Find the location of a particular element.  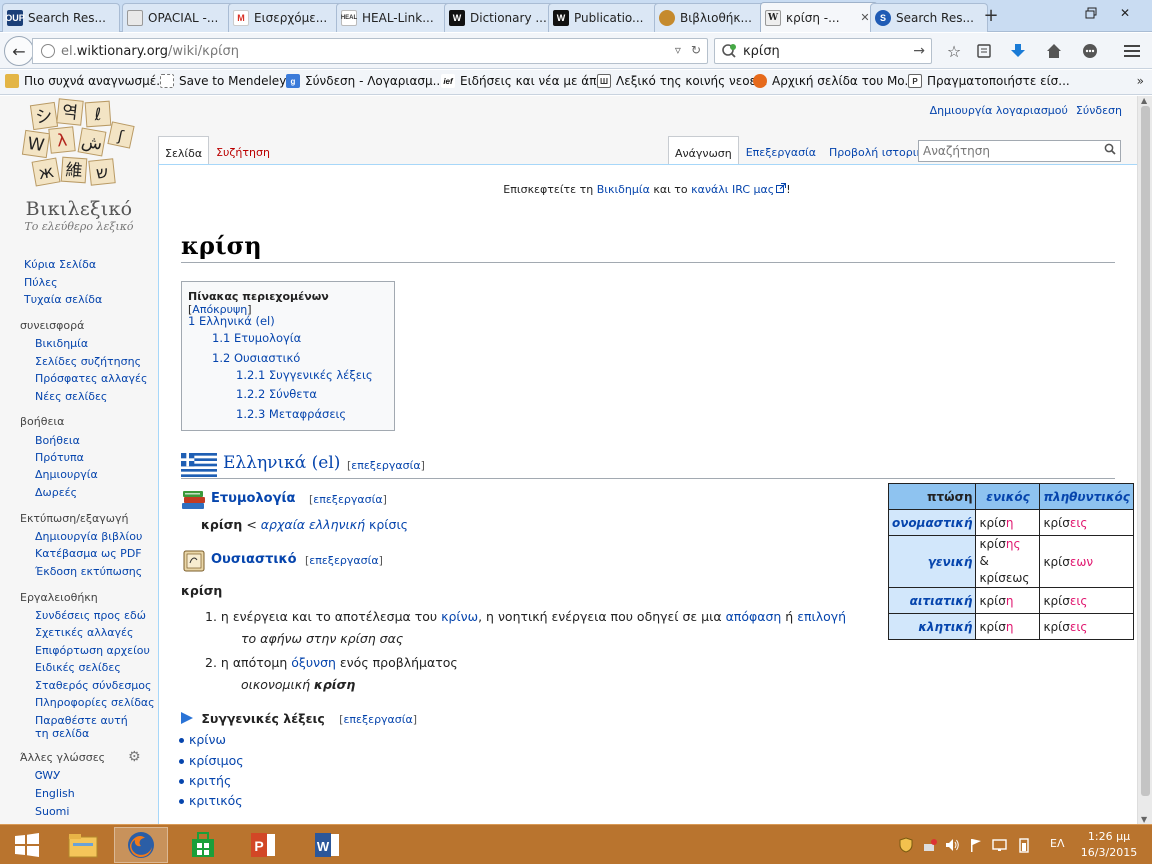

volume-icon is located at coordinates (952, 845).